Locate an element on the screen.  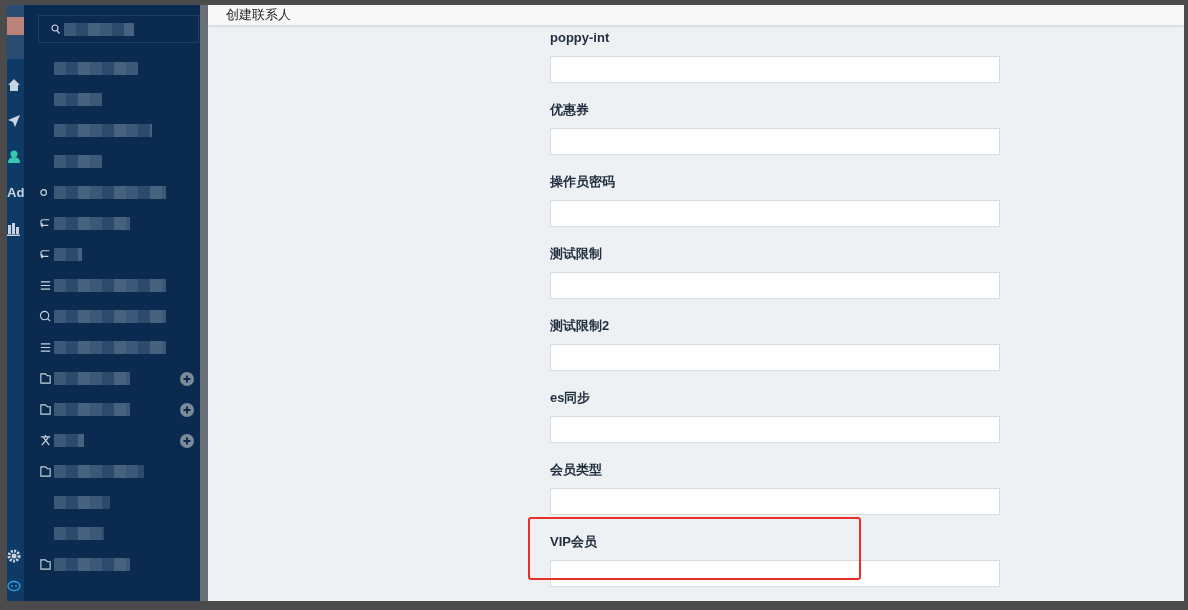
scrollbar is located at coordinates (204, 303).